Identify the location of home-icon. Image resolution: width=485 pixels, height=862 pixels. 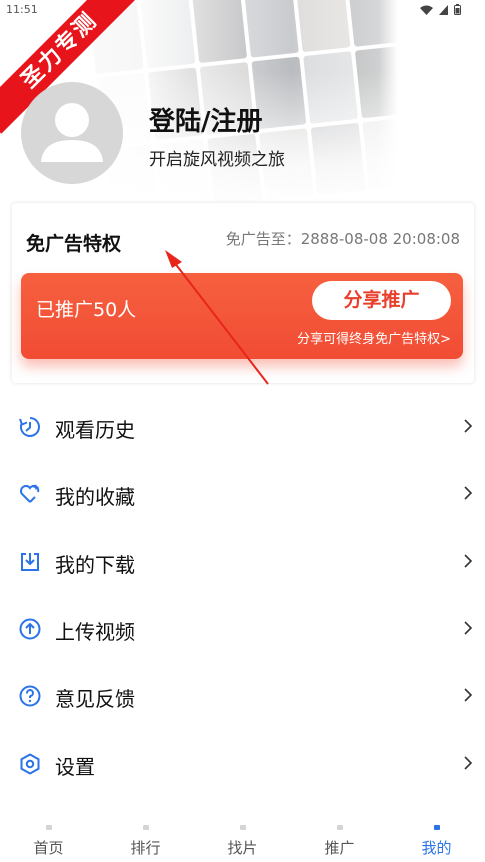
(48, 827).